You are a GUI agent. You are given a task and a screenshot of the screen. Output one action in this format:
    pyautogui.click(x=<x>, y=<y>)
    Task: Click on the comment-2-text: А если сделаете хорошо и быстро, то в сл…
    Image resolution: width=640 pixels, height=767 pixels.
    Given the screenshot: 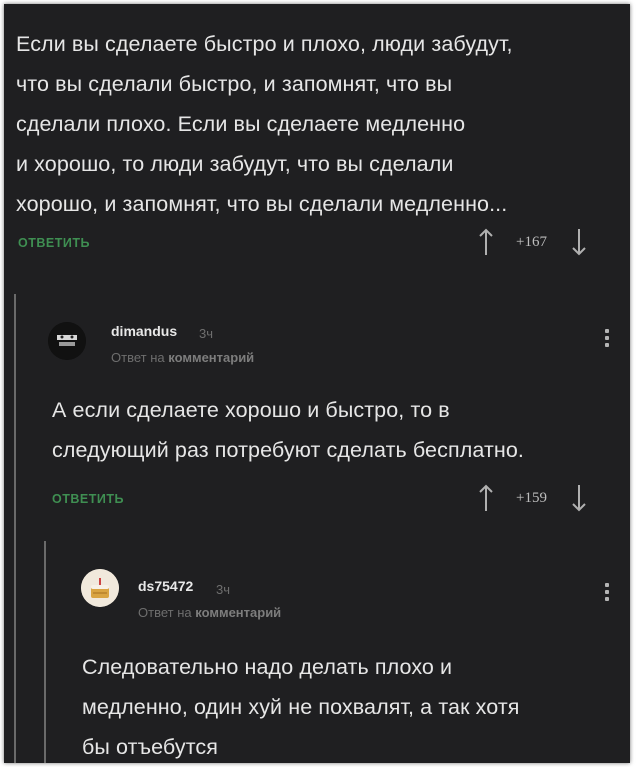 What is the action you would take?
    pyautogui.click(x=288, y=430)
    